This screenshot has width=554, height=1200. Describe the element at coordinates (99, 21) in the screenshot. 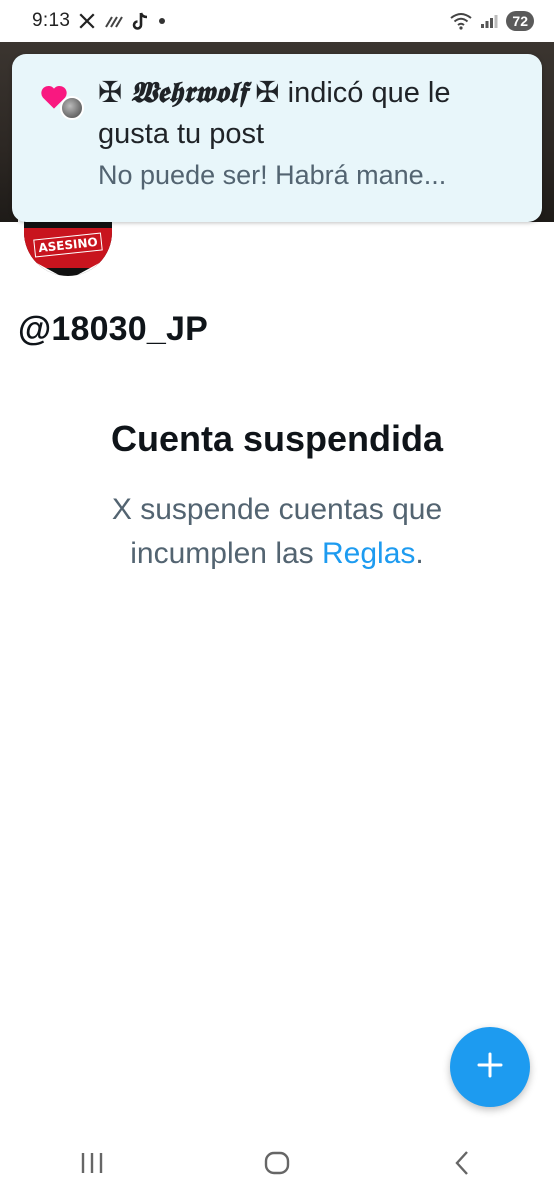

I see `status-left: 9:13` at that location.